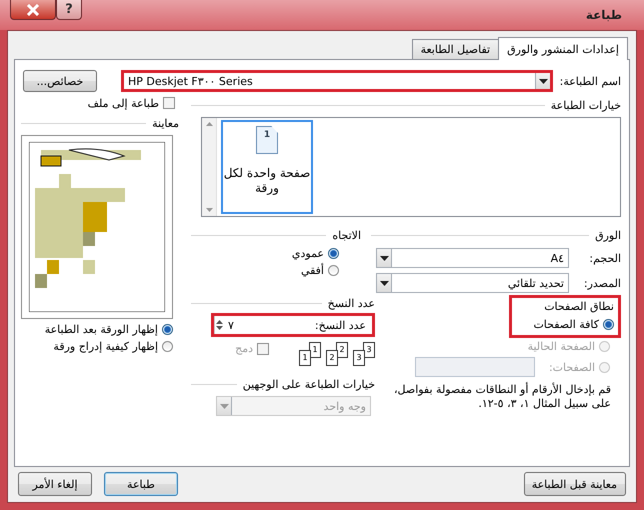  What do you see at coordinates (578, 306) in the screenshot?
I see `section-title: نطاق الصفحات` at bounding box center [578, 306].